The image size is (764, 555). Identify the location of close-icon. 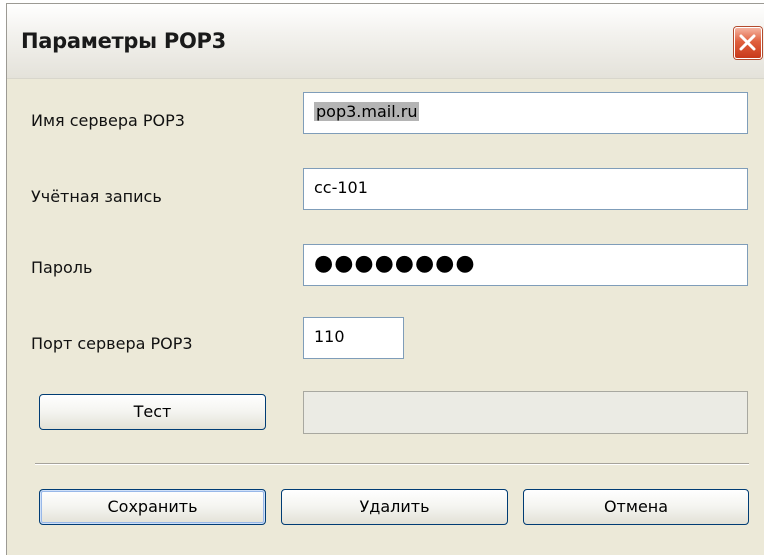
(747, 42).